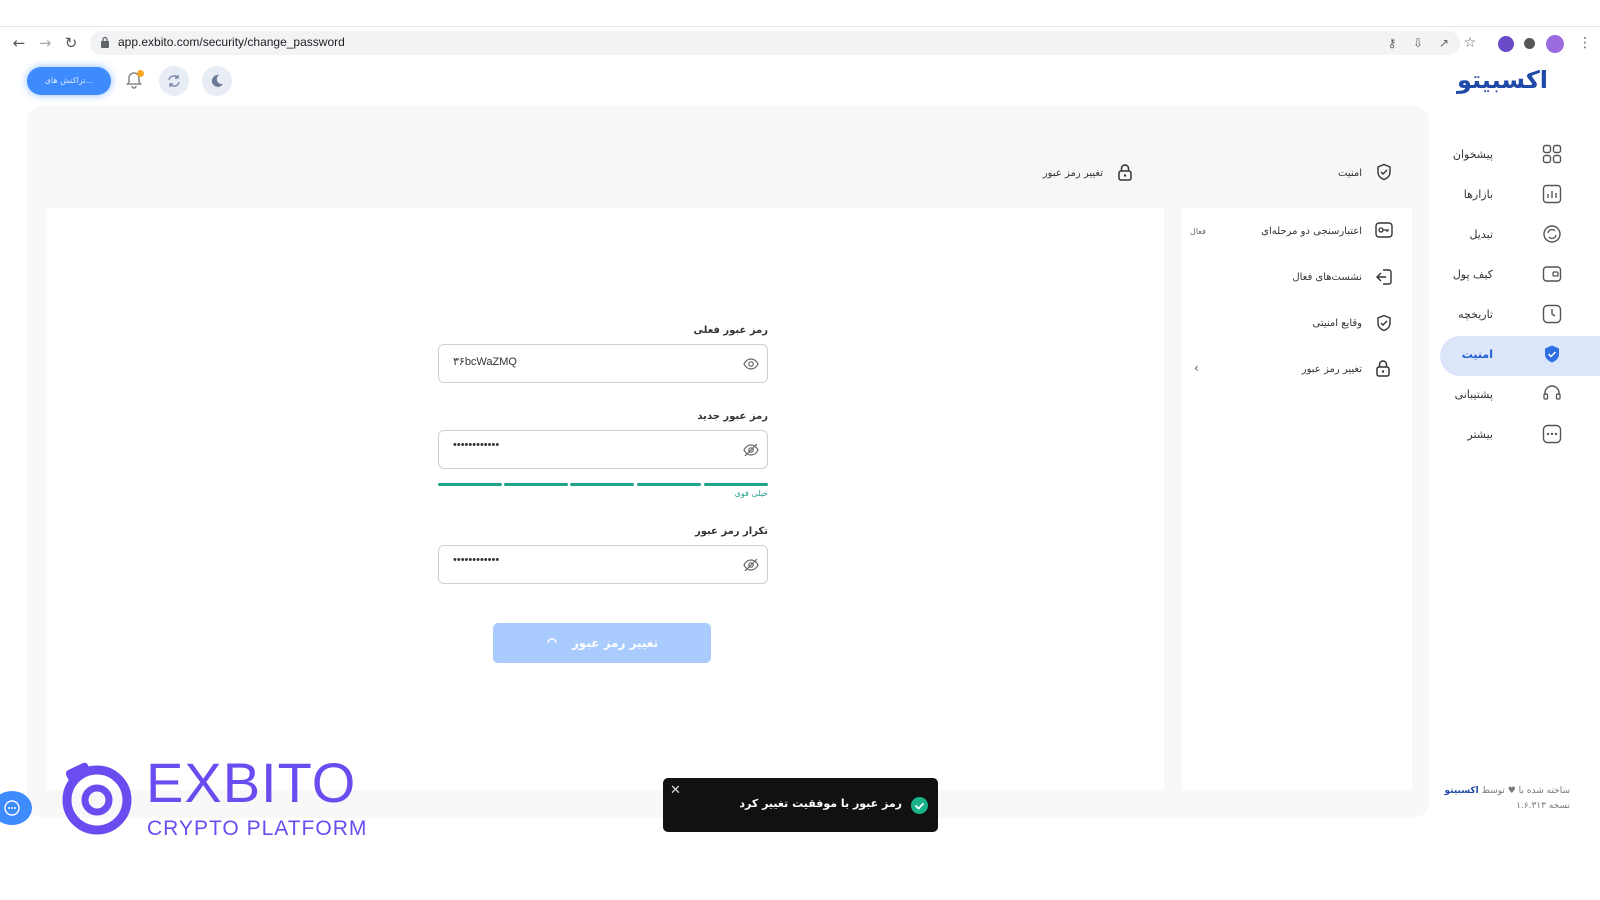 This screenshot has width=1600, height=900. Describe the element at coordinates (1552, 194) in the screenshot. I see `chart-icon` at that location.